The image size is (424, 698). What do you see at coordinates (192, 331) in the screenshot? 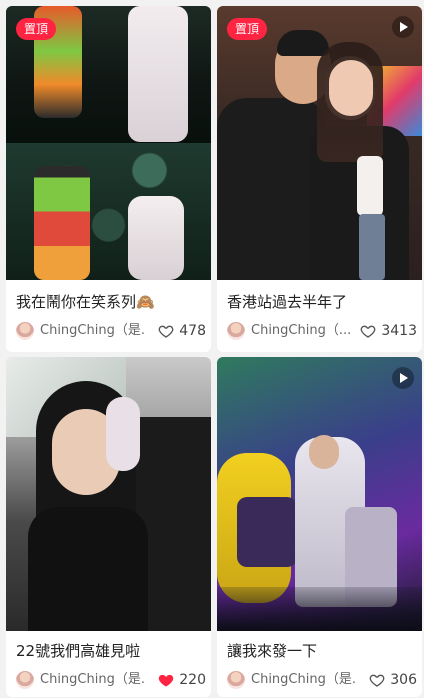
I see `like-count: 478` at bounding box center [192, 331].